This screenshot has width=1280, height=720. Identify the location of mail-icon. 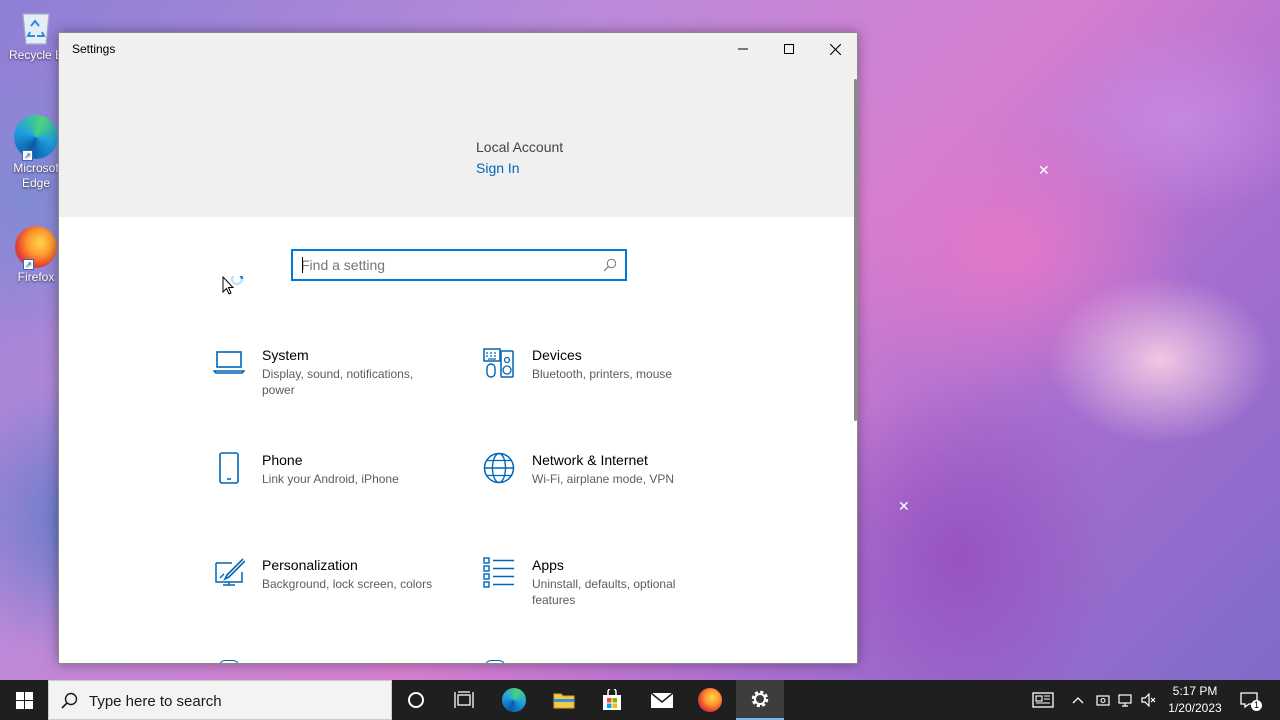
(662, 700).